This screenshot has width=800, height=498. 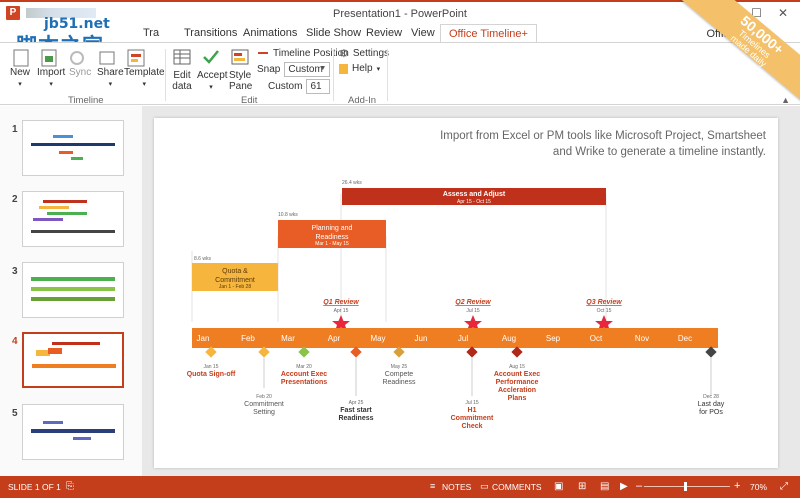 I want to click on close-icon: ✕, so click(x=783, y=13).